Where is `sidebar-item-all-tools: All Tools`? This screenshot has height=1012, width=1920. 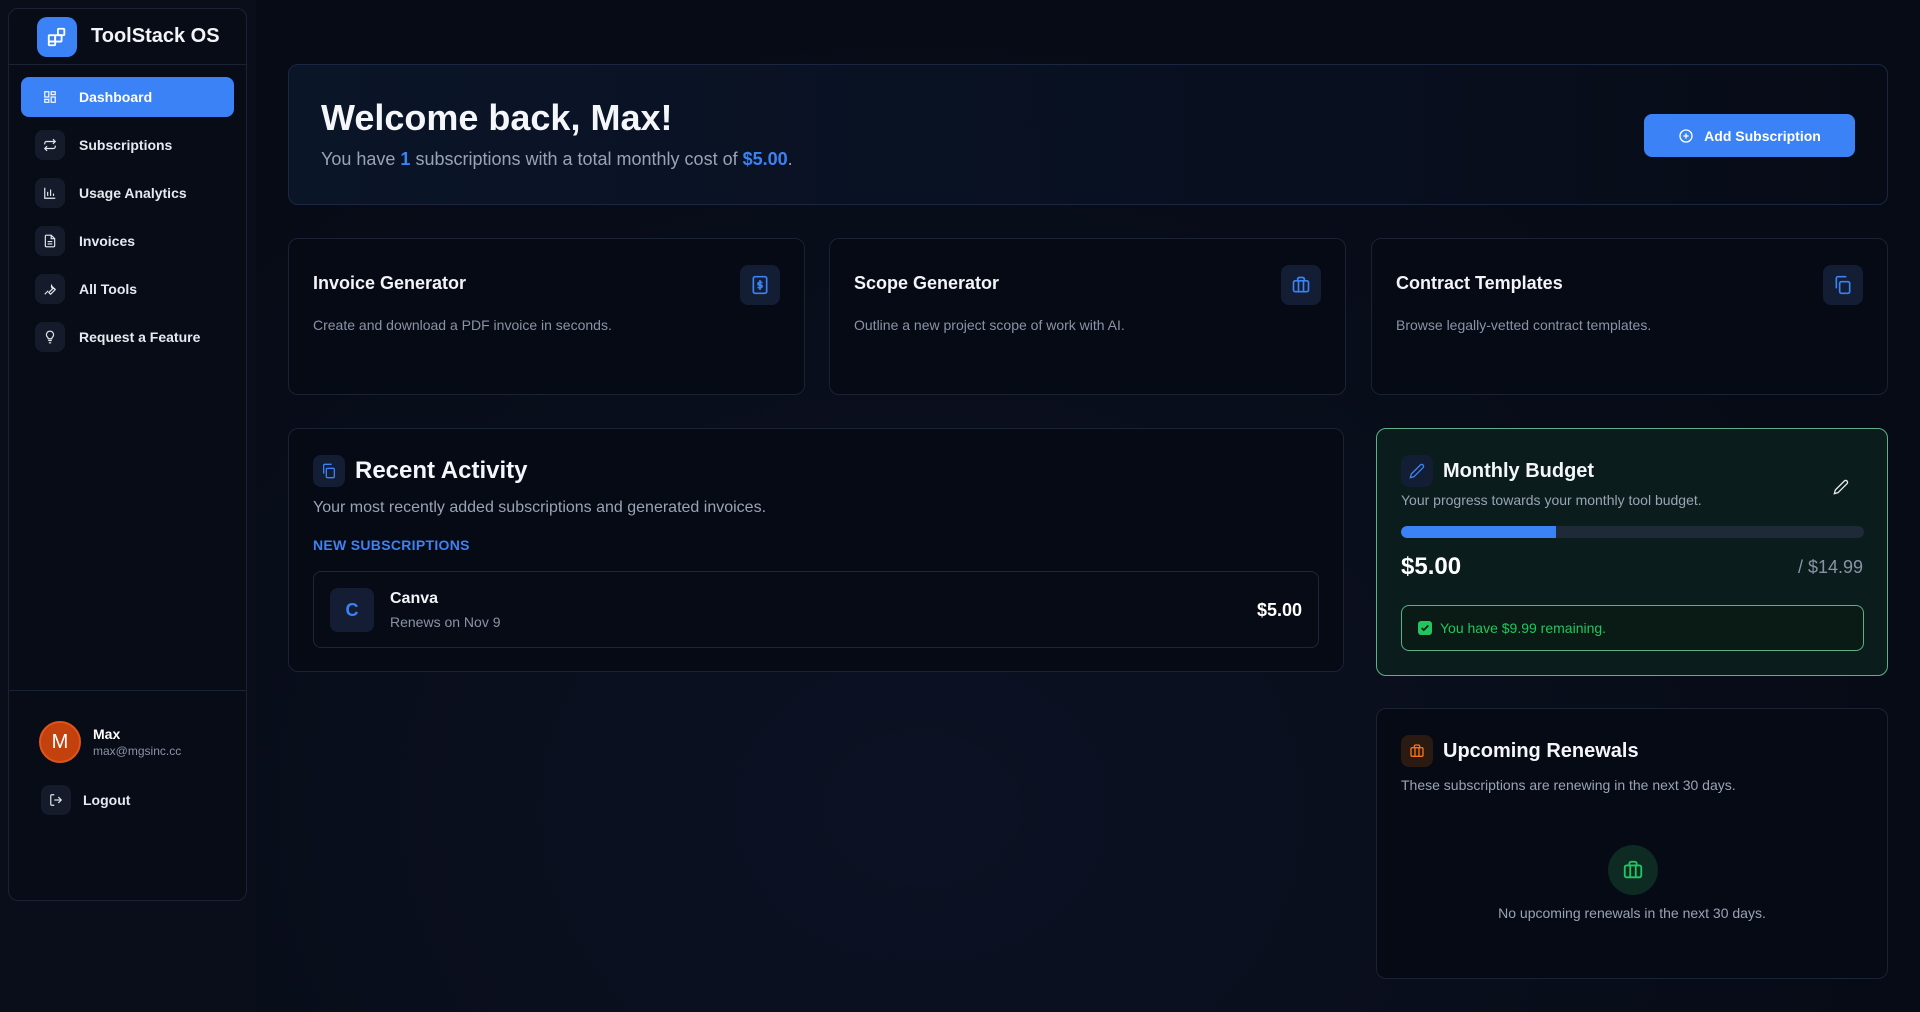
sidebar-item-all-tools: All Tools is located at coordinates (127, 289).